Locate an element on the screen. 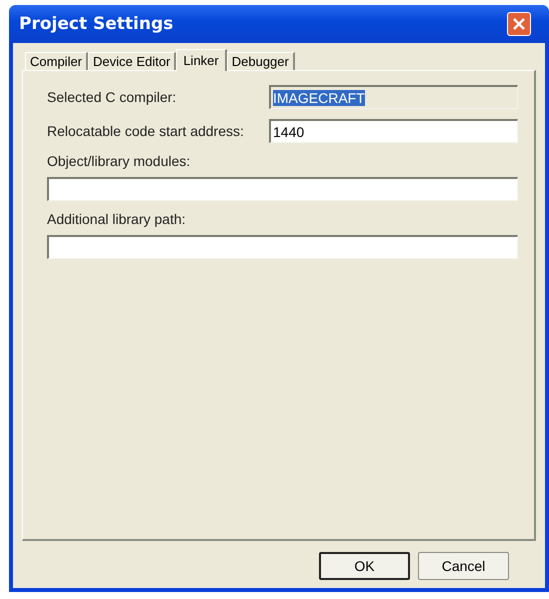 The width and height of the screenshot is (549, 599). close-icon is located at coordinates (519, 24).